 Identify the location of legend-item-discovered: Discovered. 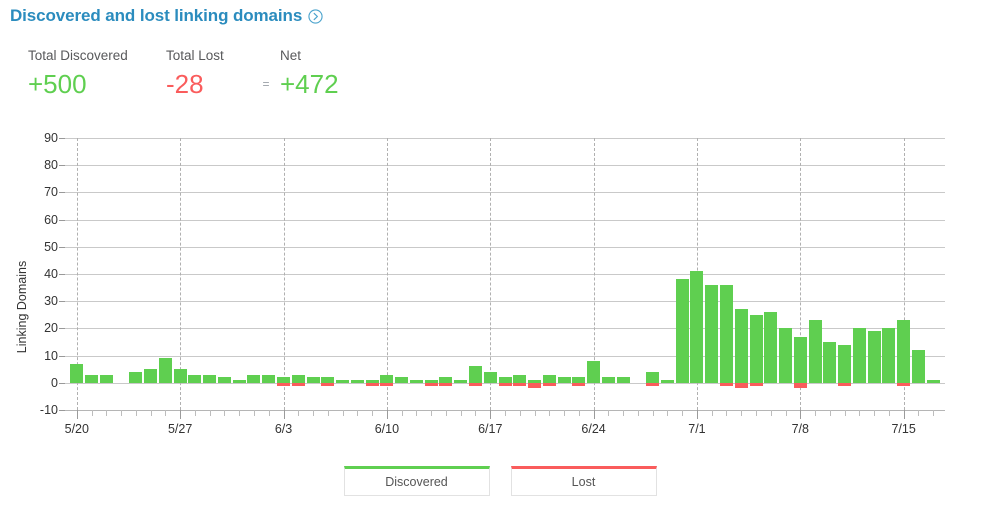
(416, 481).